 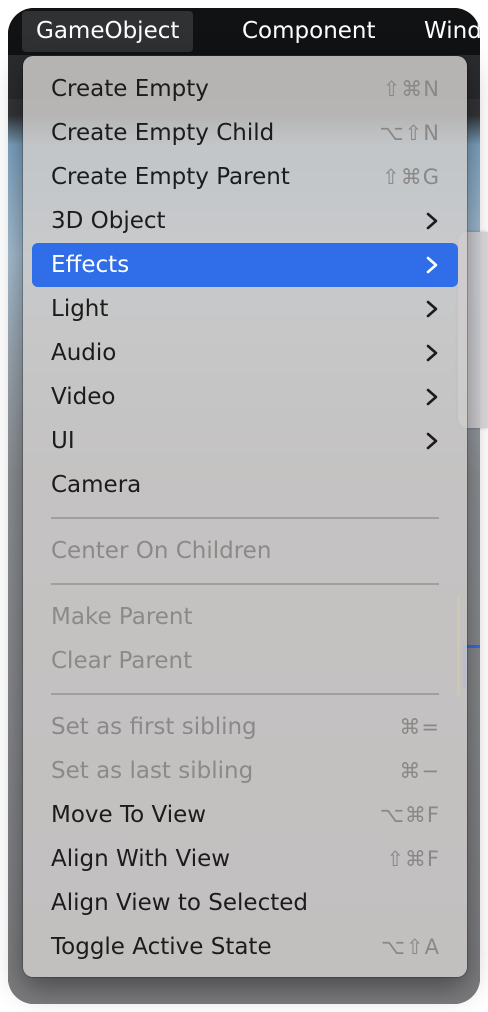 What do you see at coordinates (80, 309) in the screenshot?
I see `menu-item-label: Light` at bounding box center [80, 309].